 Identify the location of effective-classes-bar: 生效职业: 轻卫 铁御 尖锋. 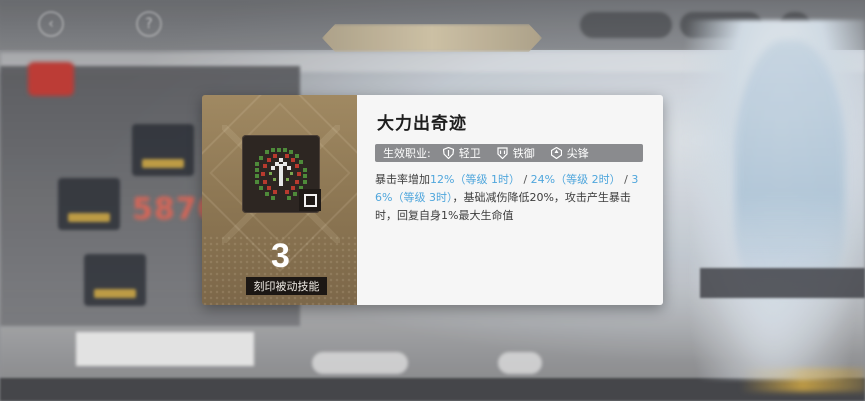
(509, 153).